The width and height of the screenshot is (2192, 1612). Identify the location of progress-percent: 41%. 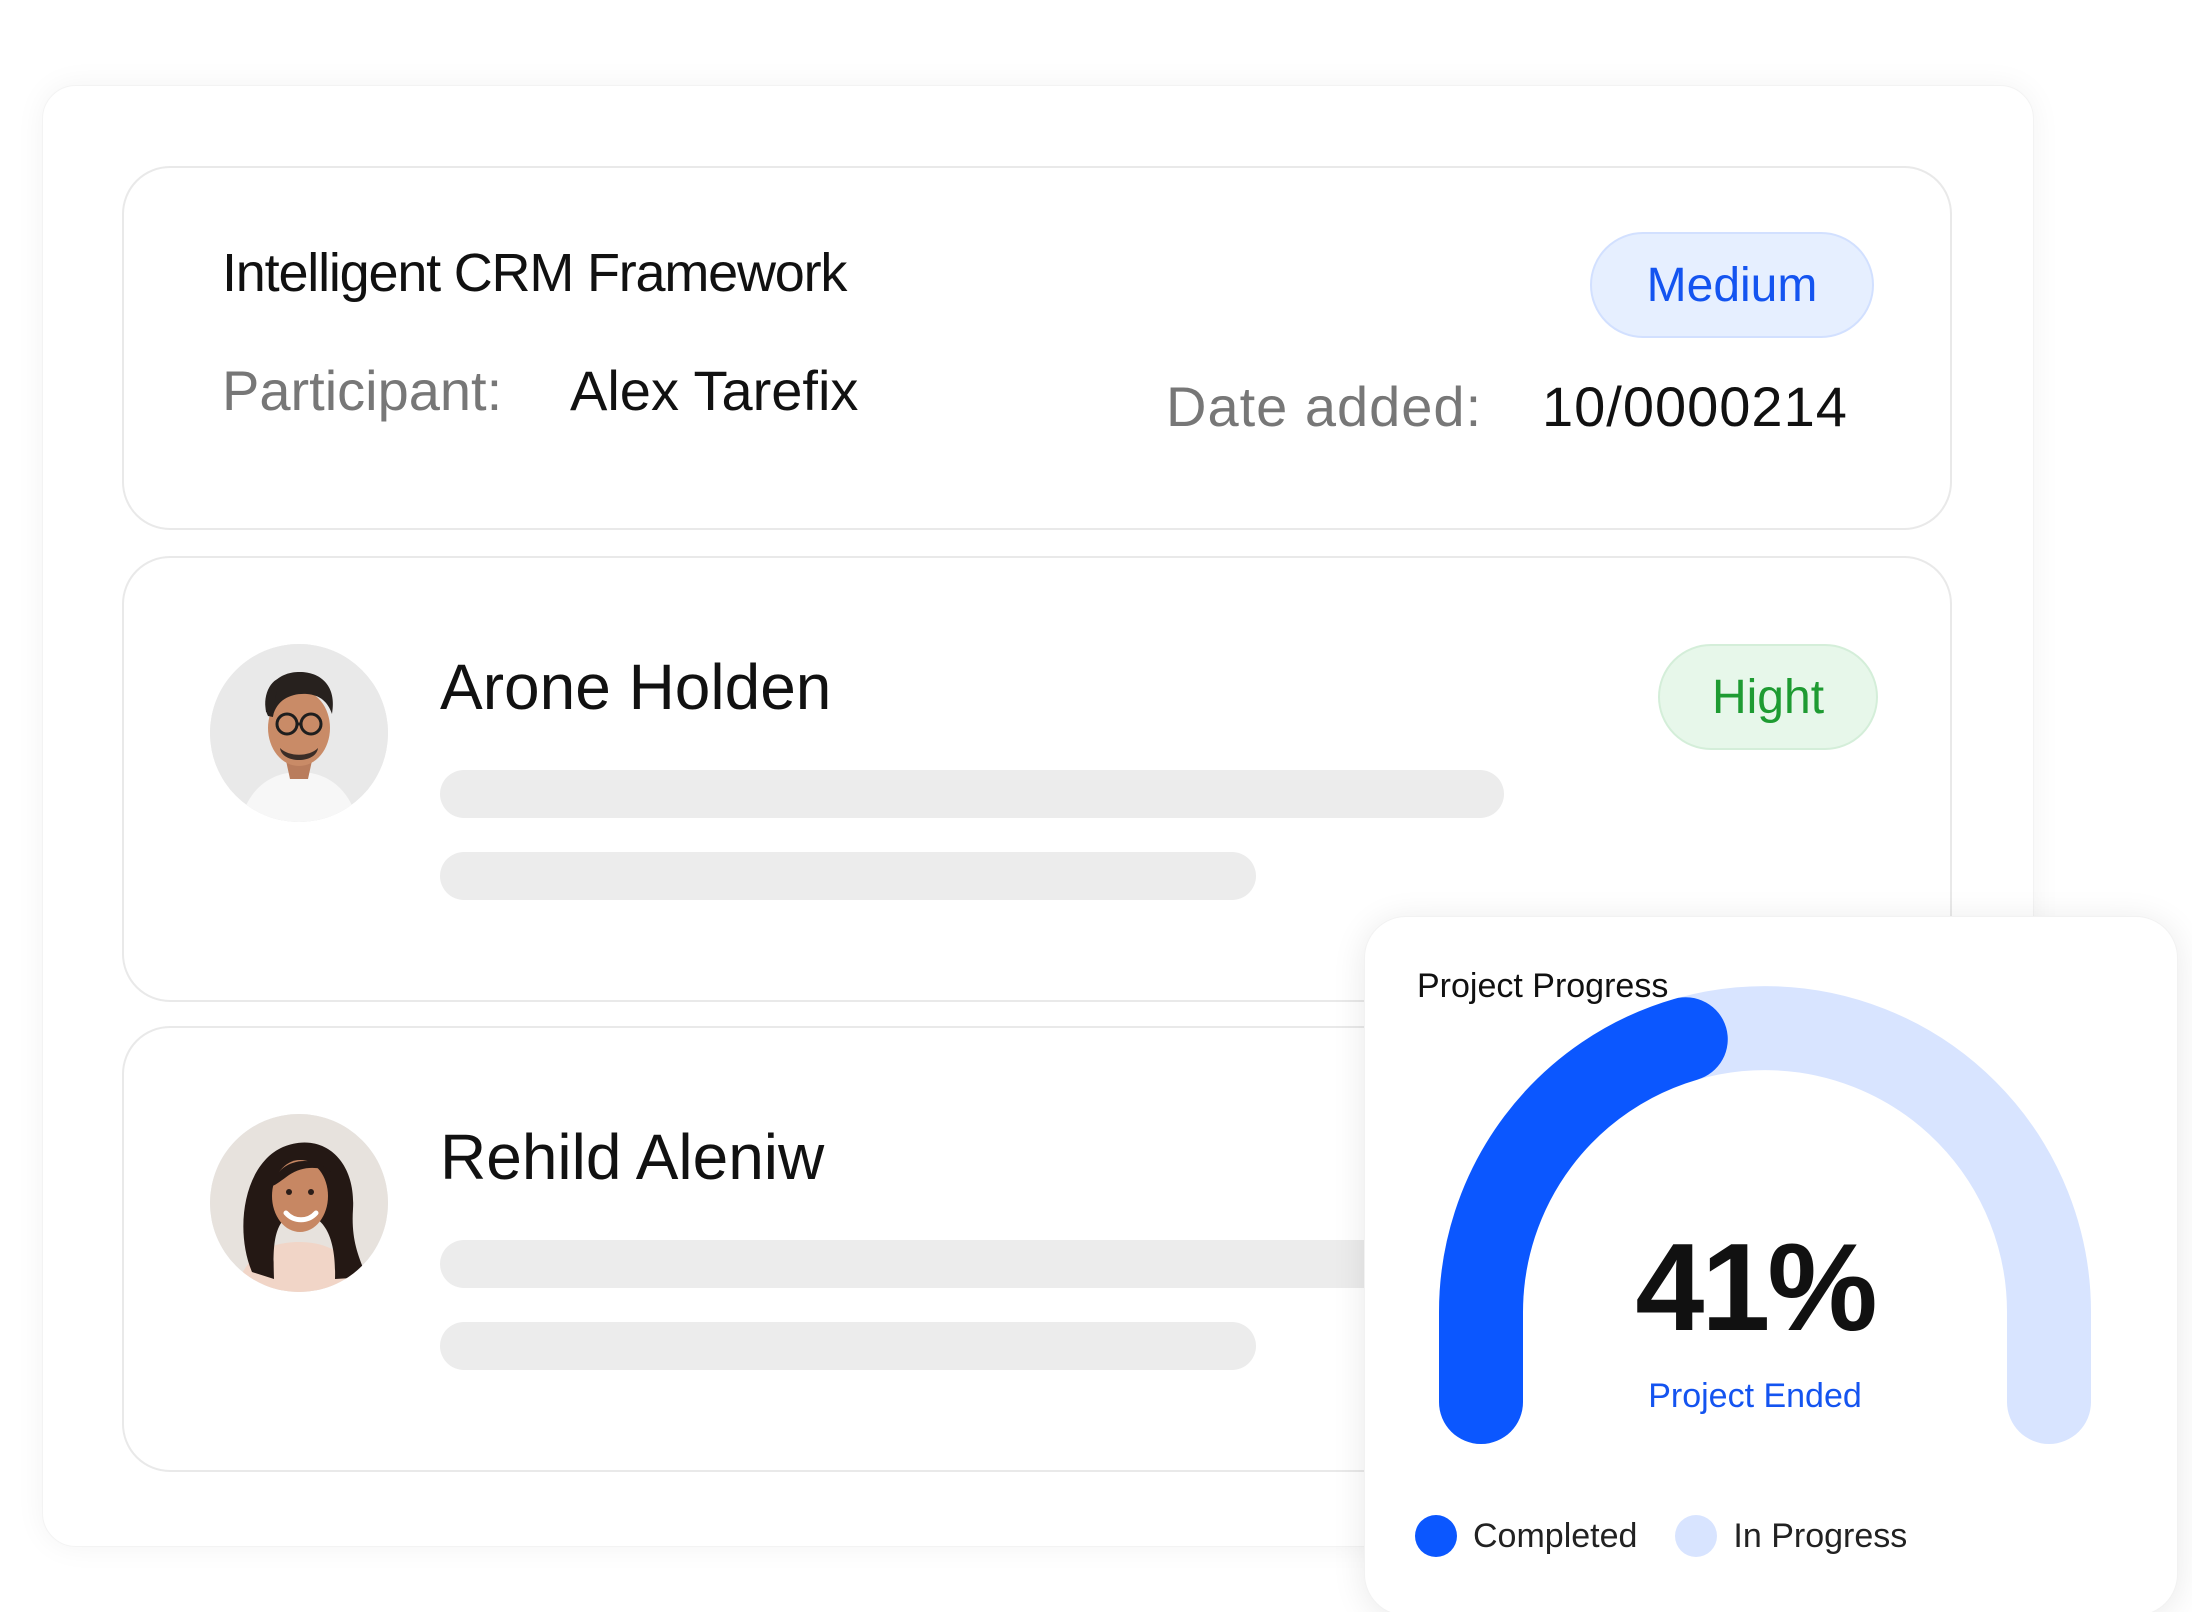
(1756, 1288).